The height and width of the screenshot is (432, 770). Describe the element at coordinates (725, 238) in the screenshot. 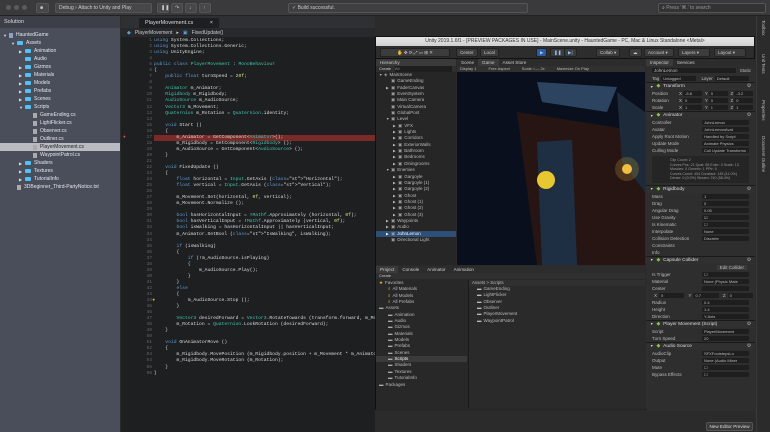

I see `property-value: Discrete` at that location.